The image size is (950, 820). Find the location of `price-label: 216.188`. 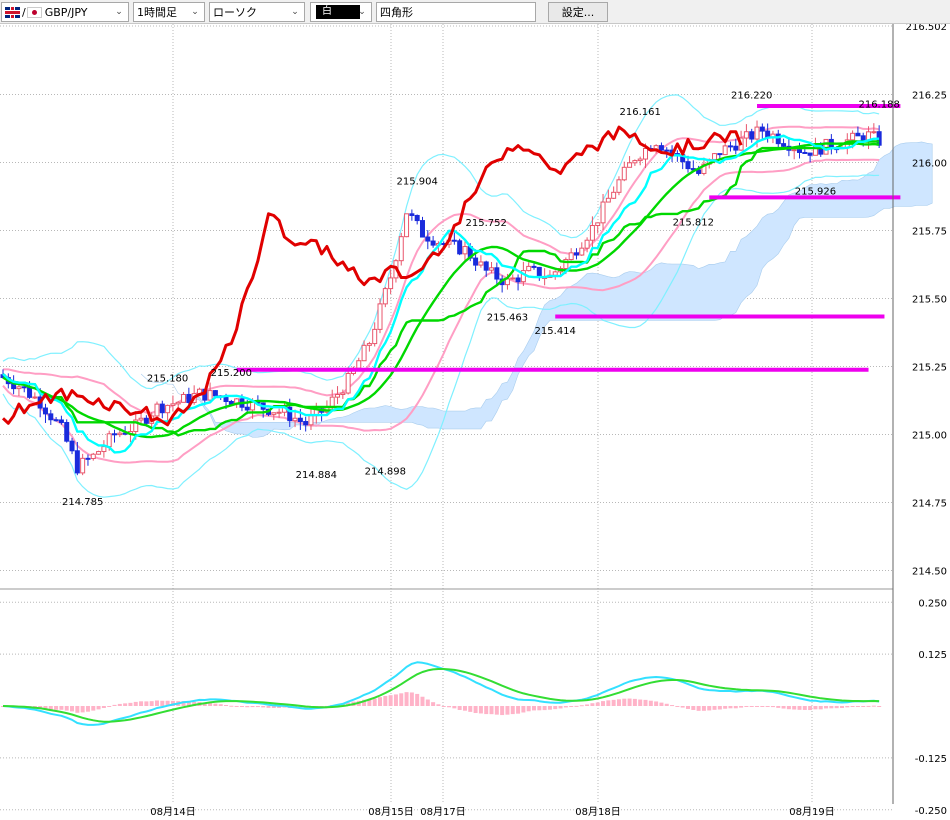

price-label: 216.188 is located at coordinates (878, 104).